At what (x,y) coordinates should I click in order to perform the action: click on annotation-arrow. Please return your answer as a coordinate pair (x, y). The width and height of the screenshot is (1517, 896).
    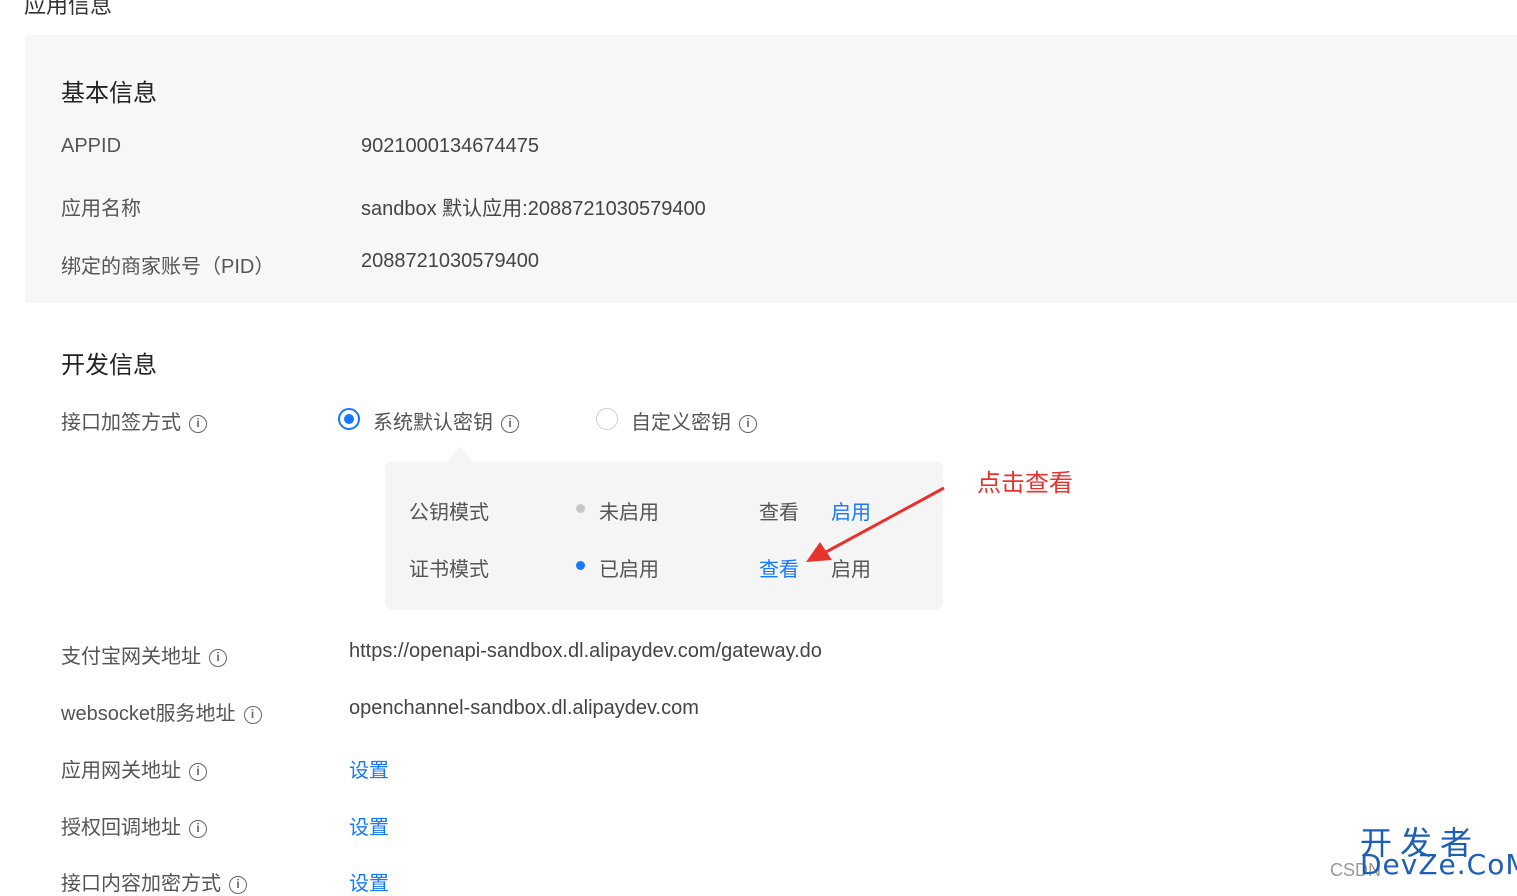
    Looking at the image, I should click on (875, 524).